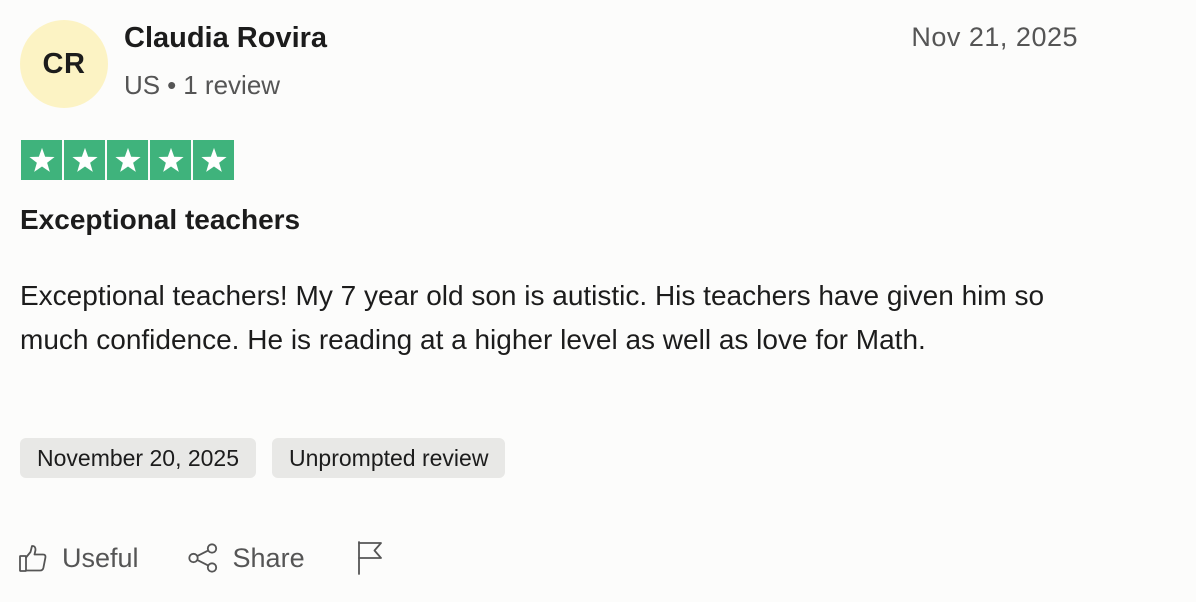  What do you see at coordinates (160, 220) in the screenshot?
I see `review-title: Exceptional teachers` at bounding box center [160, 220].